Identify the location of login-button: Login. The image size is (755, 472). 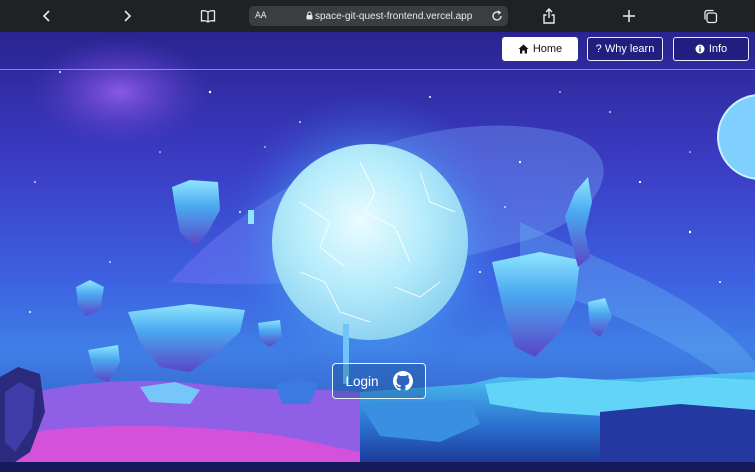
(379, 381).